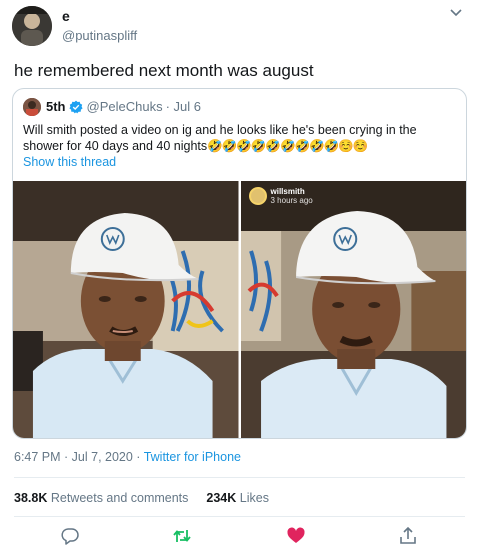  I want to click on instagram-username: willsmith, so click(287, 191).